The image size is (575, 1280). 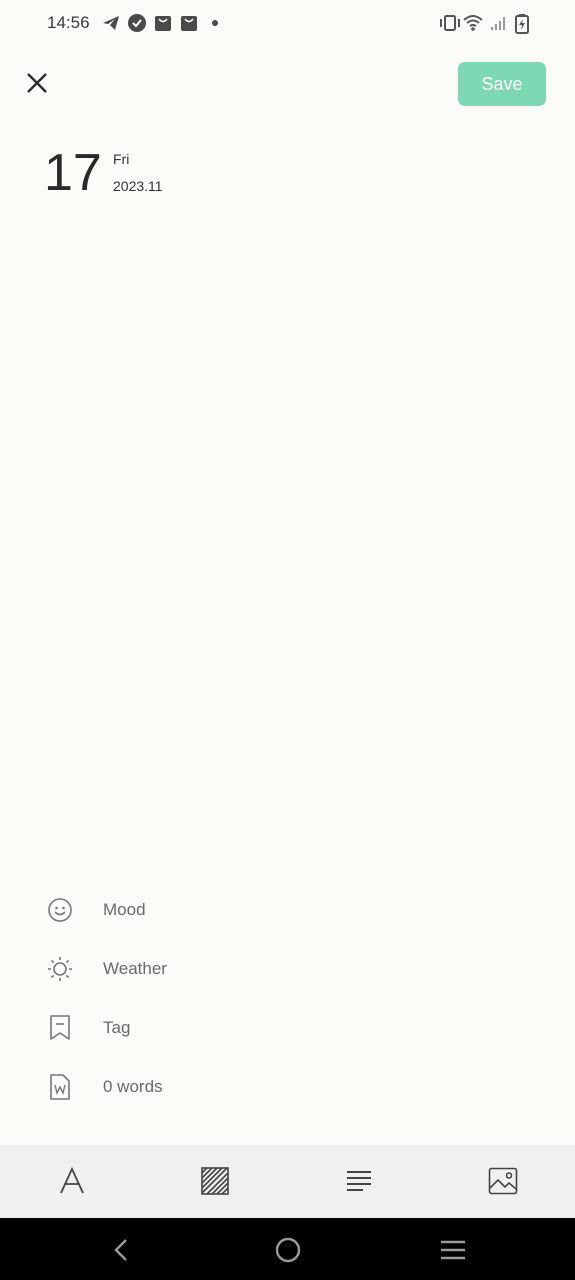 I want to click on mood-row: Mood, so click(x=194, y=910).